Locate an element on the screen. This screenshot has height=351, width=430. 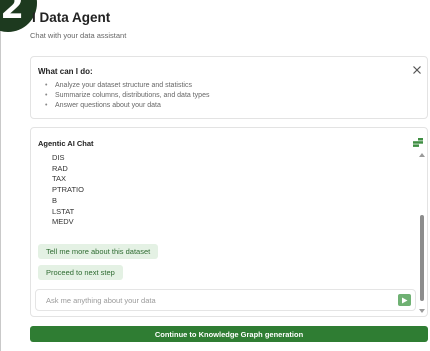
step-number: 2 is located at coordinates (12, 13).